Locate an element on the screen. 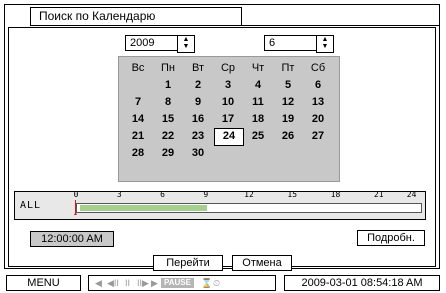 This screenshot has width=446, height=293. calendar-day-selected: 24 is located at coordinates (229, 137).